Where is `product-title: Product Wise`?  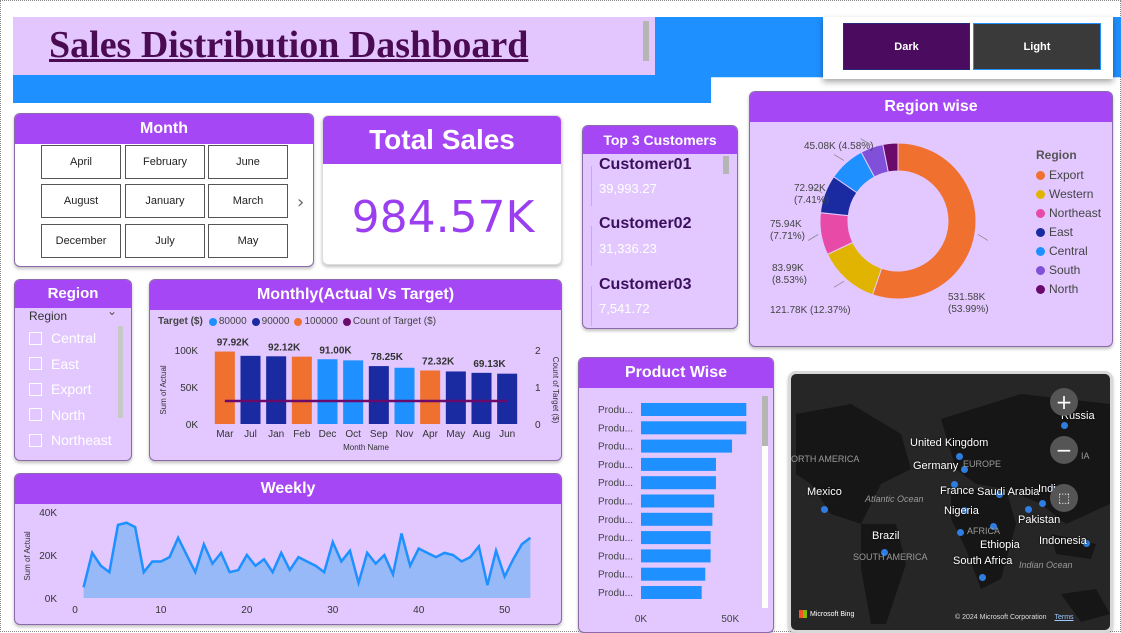
product-title: Product Wise is located at coordinates (676, 373).